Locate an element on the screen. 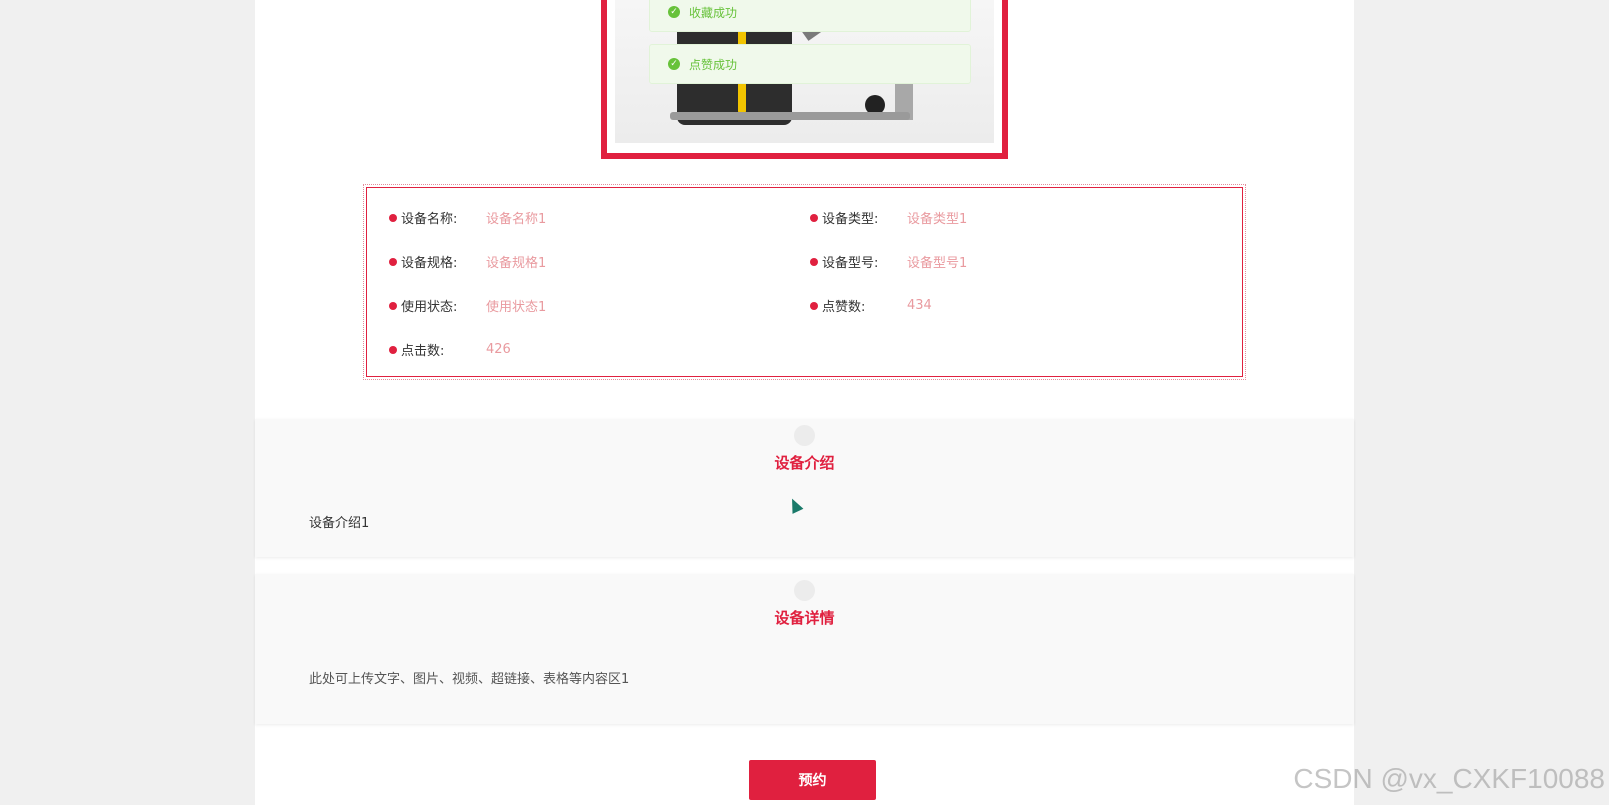  intro-title: 设备介绍 is located at coordinates (804, 463).